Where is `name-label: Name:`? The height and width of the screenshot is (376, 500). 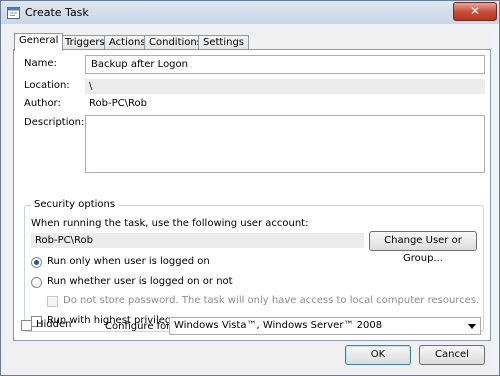 name-label: Name: is located at coordinates (40, 63).